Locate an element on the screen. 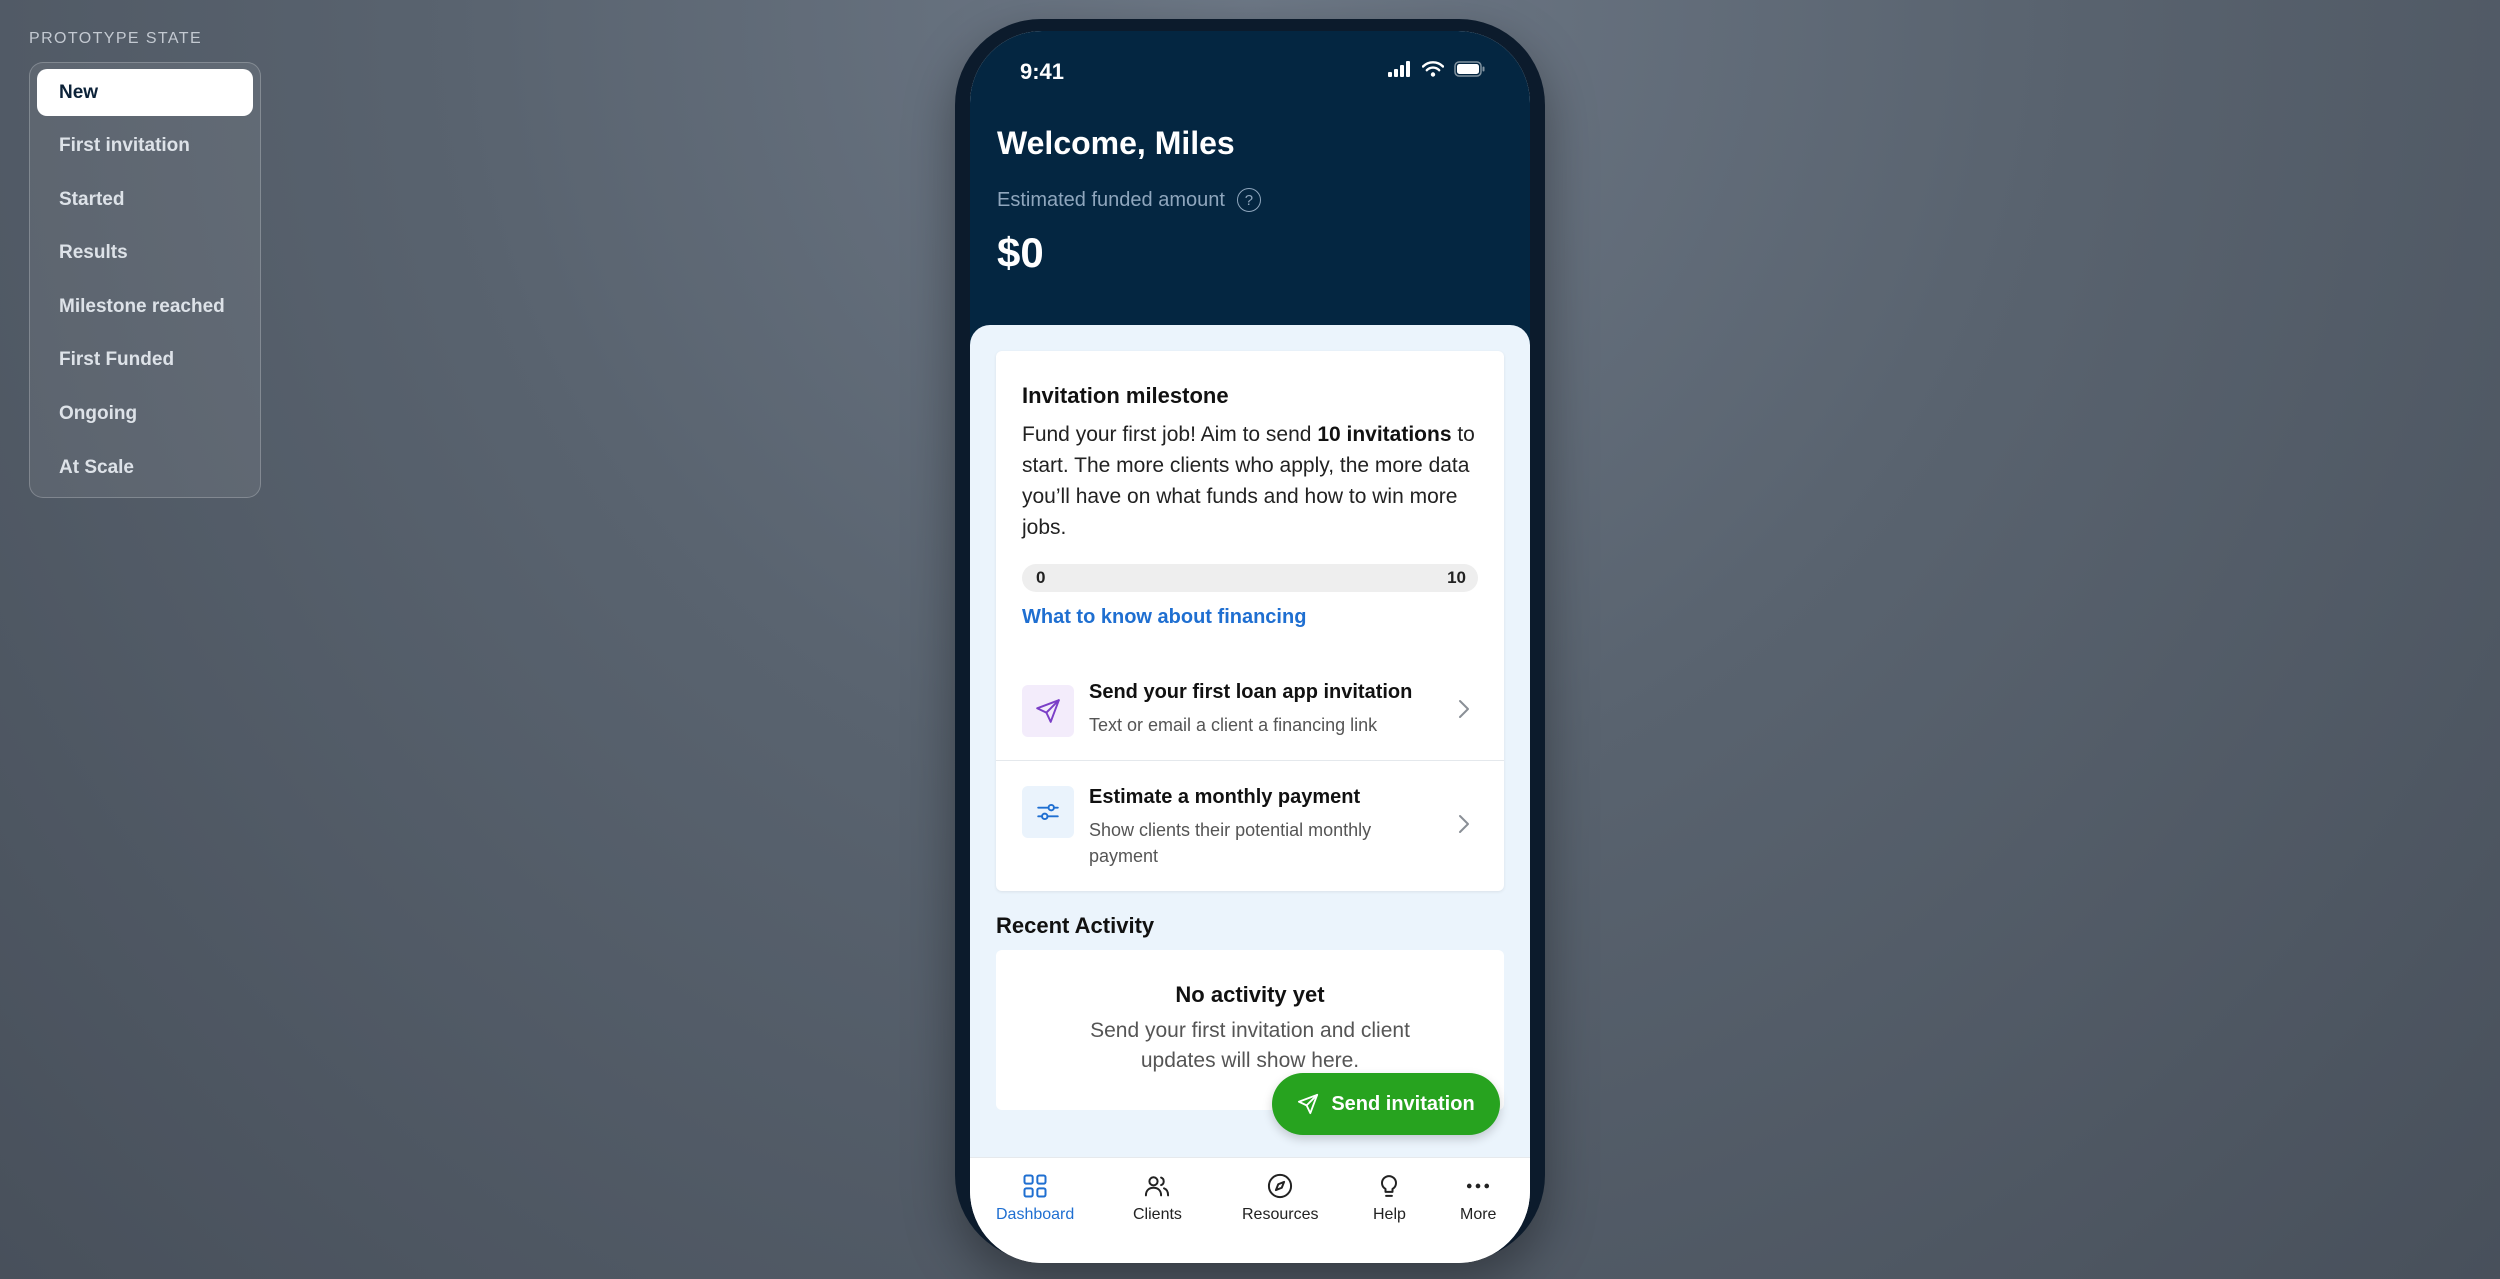 The width and height of the screenshot is (2500, 1279). people-icon is located at coordinates (1157, 1186).